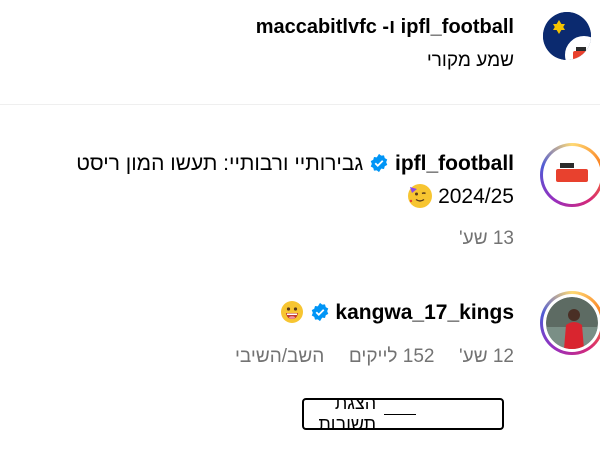 The height and width of the screenshot is (450, 600). Describe the element at coordinates (486, 238) in the screenshot. I see `caption-timestamp: 13 שע'` at that location.